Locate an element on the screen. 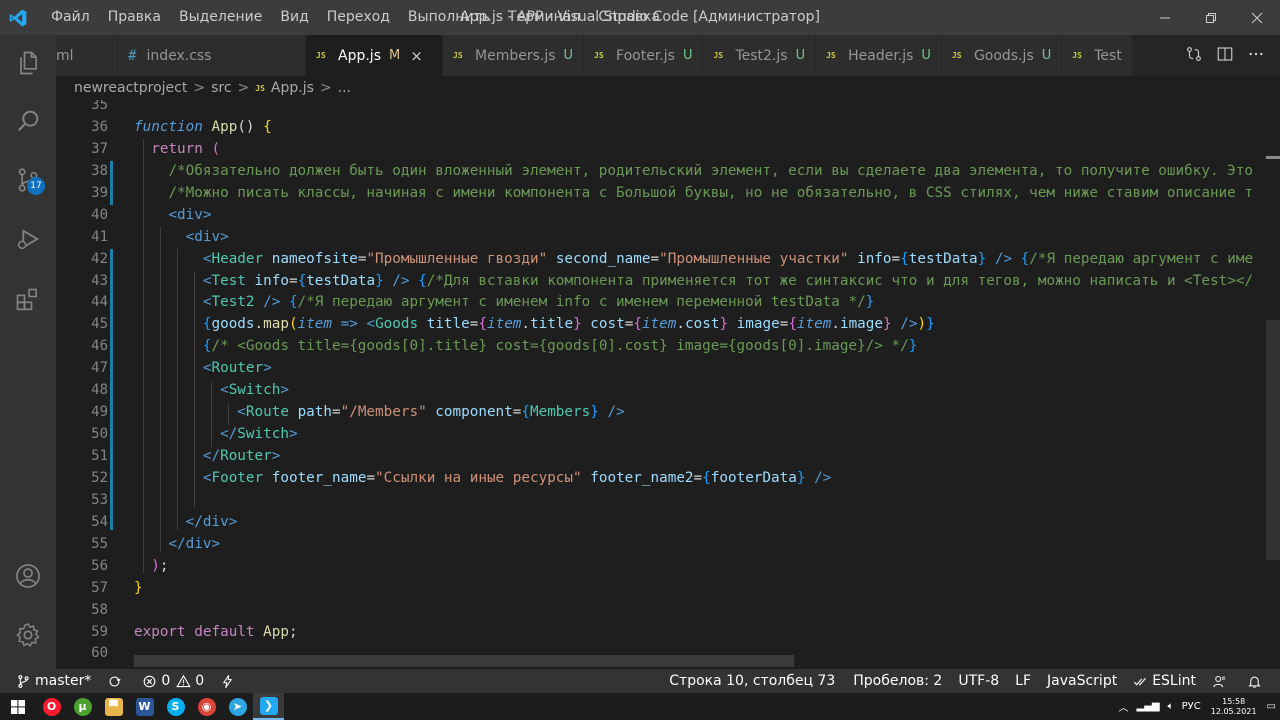 The height and width of the screenshot is (720, 1280). line-number: 39 is located at coordinates (99, 192).